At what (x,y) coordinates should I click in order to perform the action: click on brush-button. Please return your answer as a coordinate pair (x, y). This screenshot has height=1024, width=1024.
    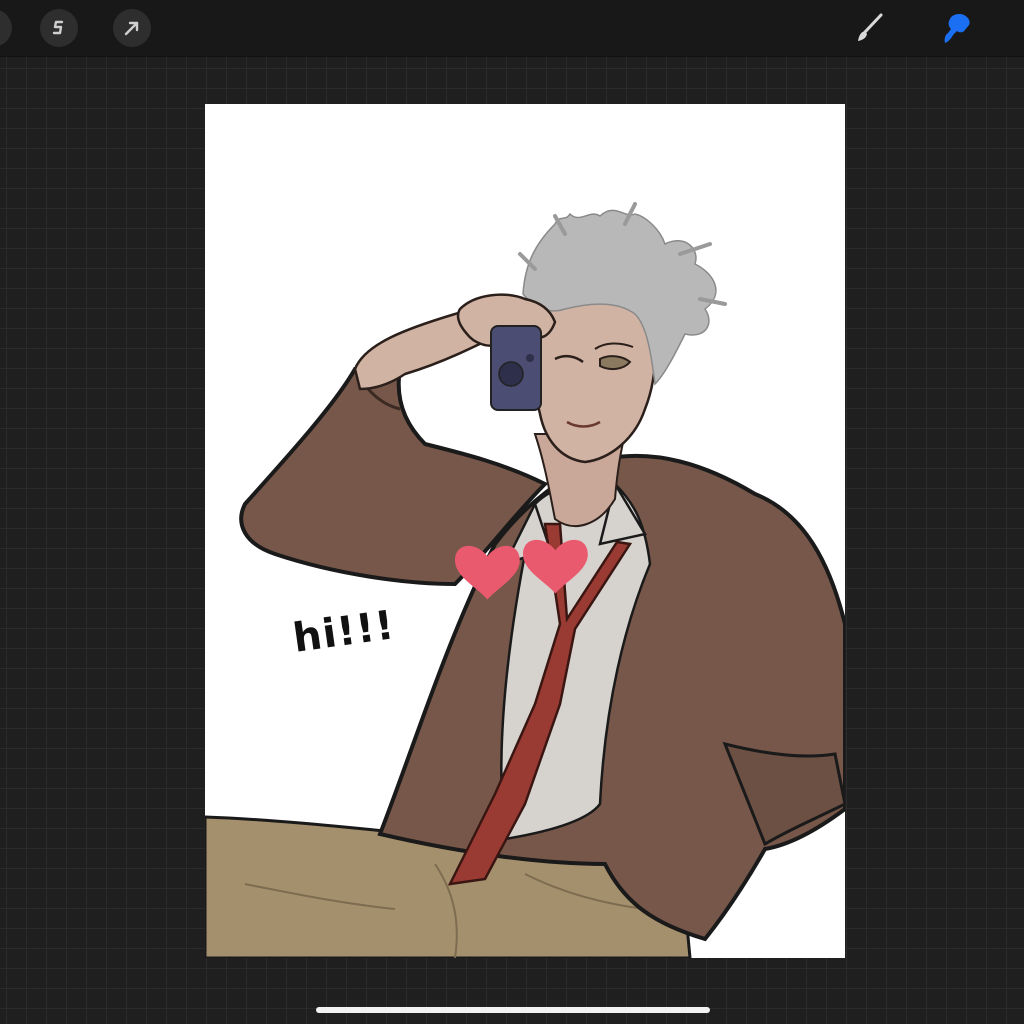
    Looking at the image, I should click on (869, 28).